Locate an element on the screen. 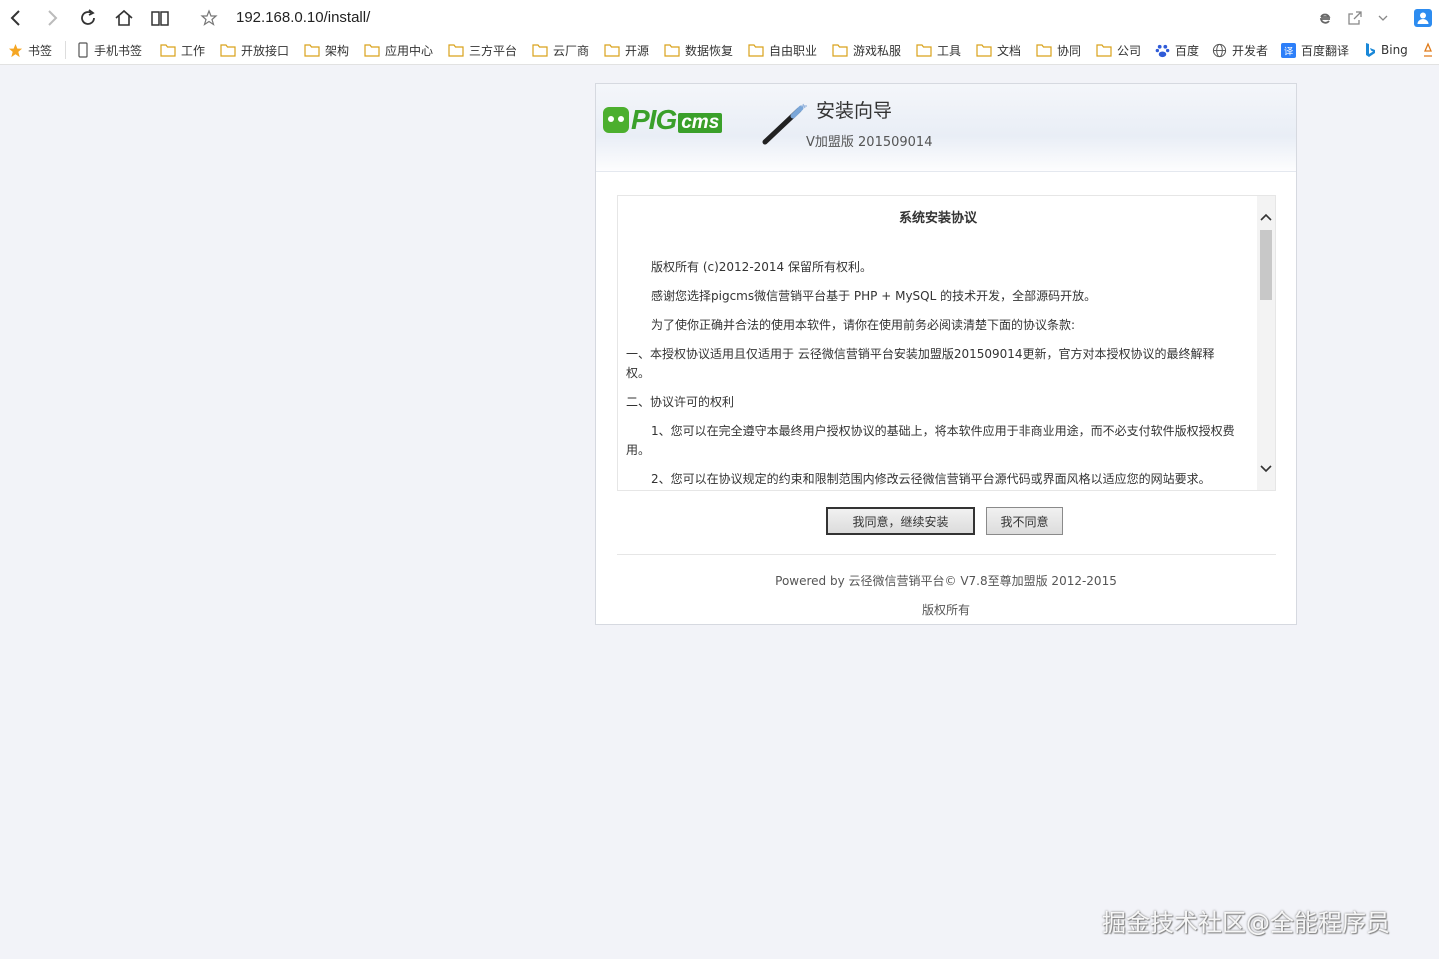 The image size is (1439, 959). reader-mode-icon is located at coordinates (160, 18).